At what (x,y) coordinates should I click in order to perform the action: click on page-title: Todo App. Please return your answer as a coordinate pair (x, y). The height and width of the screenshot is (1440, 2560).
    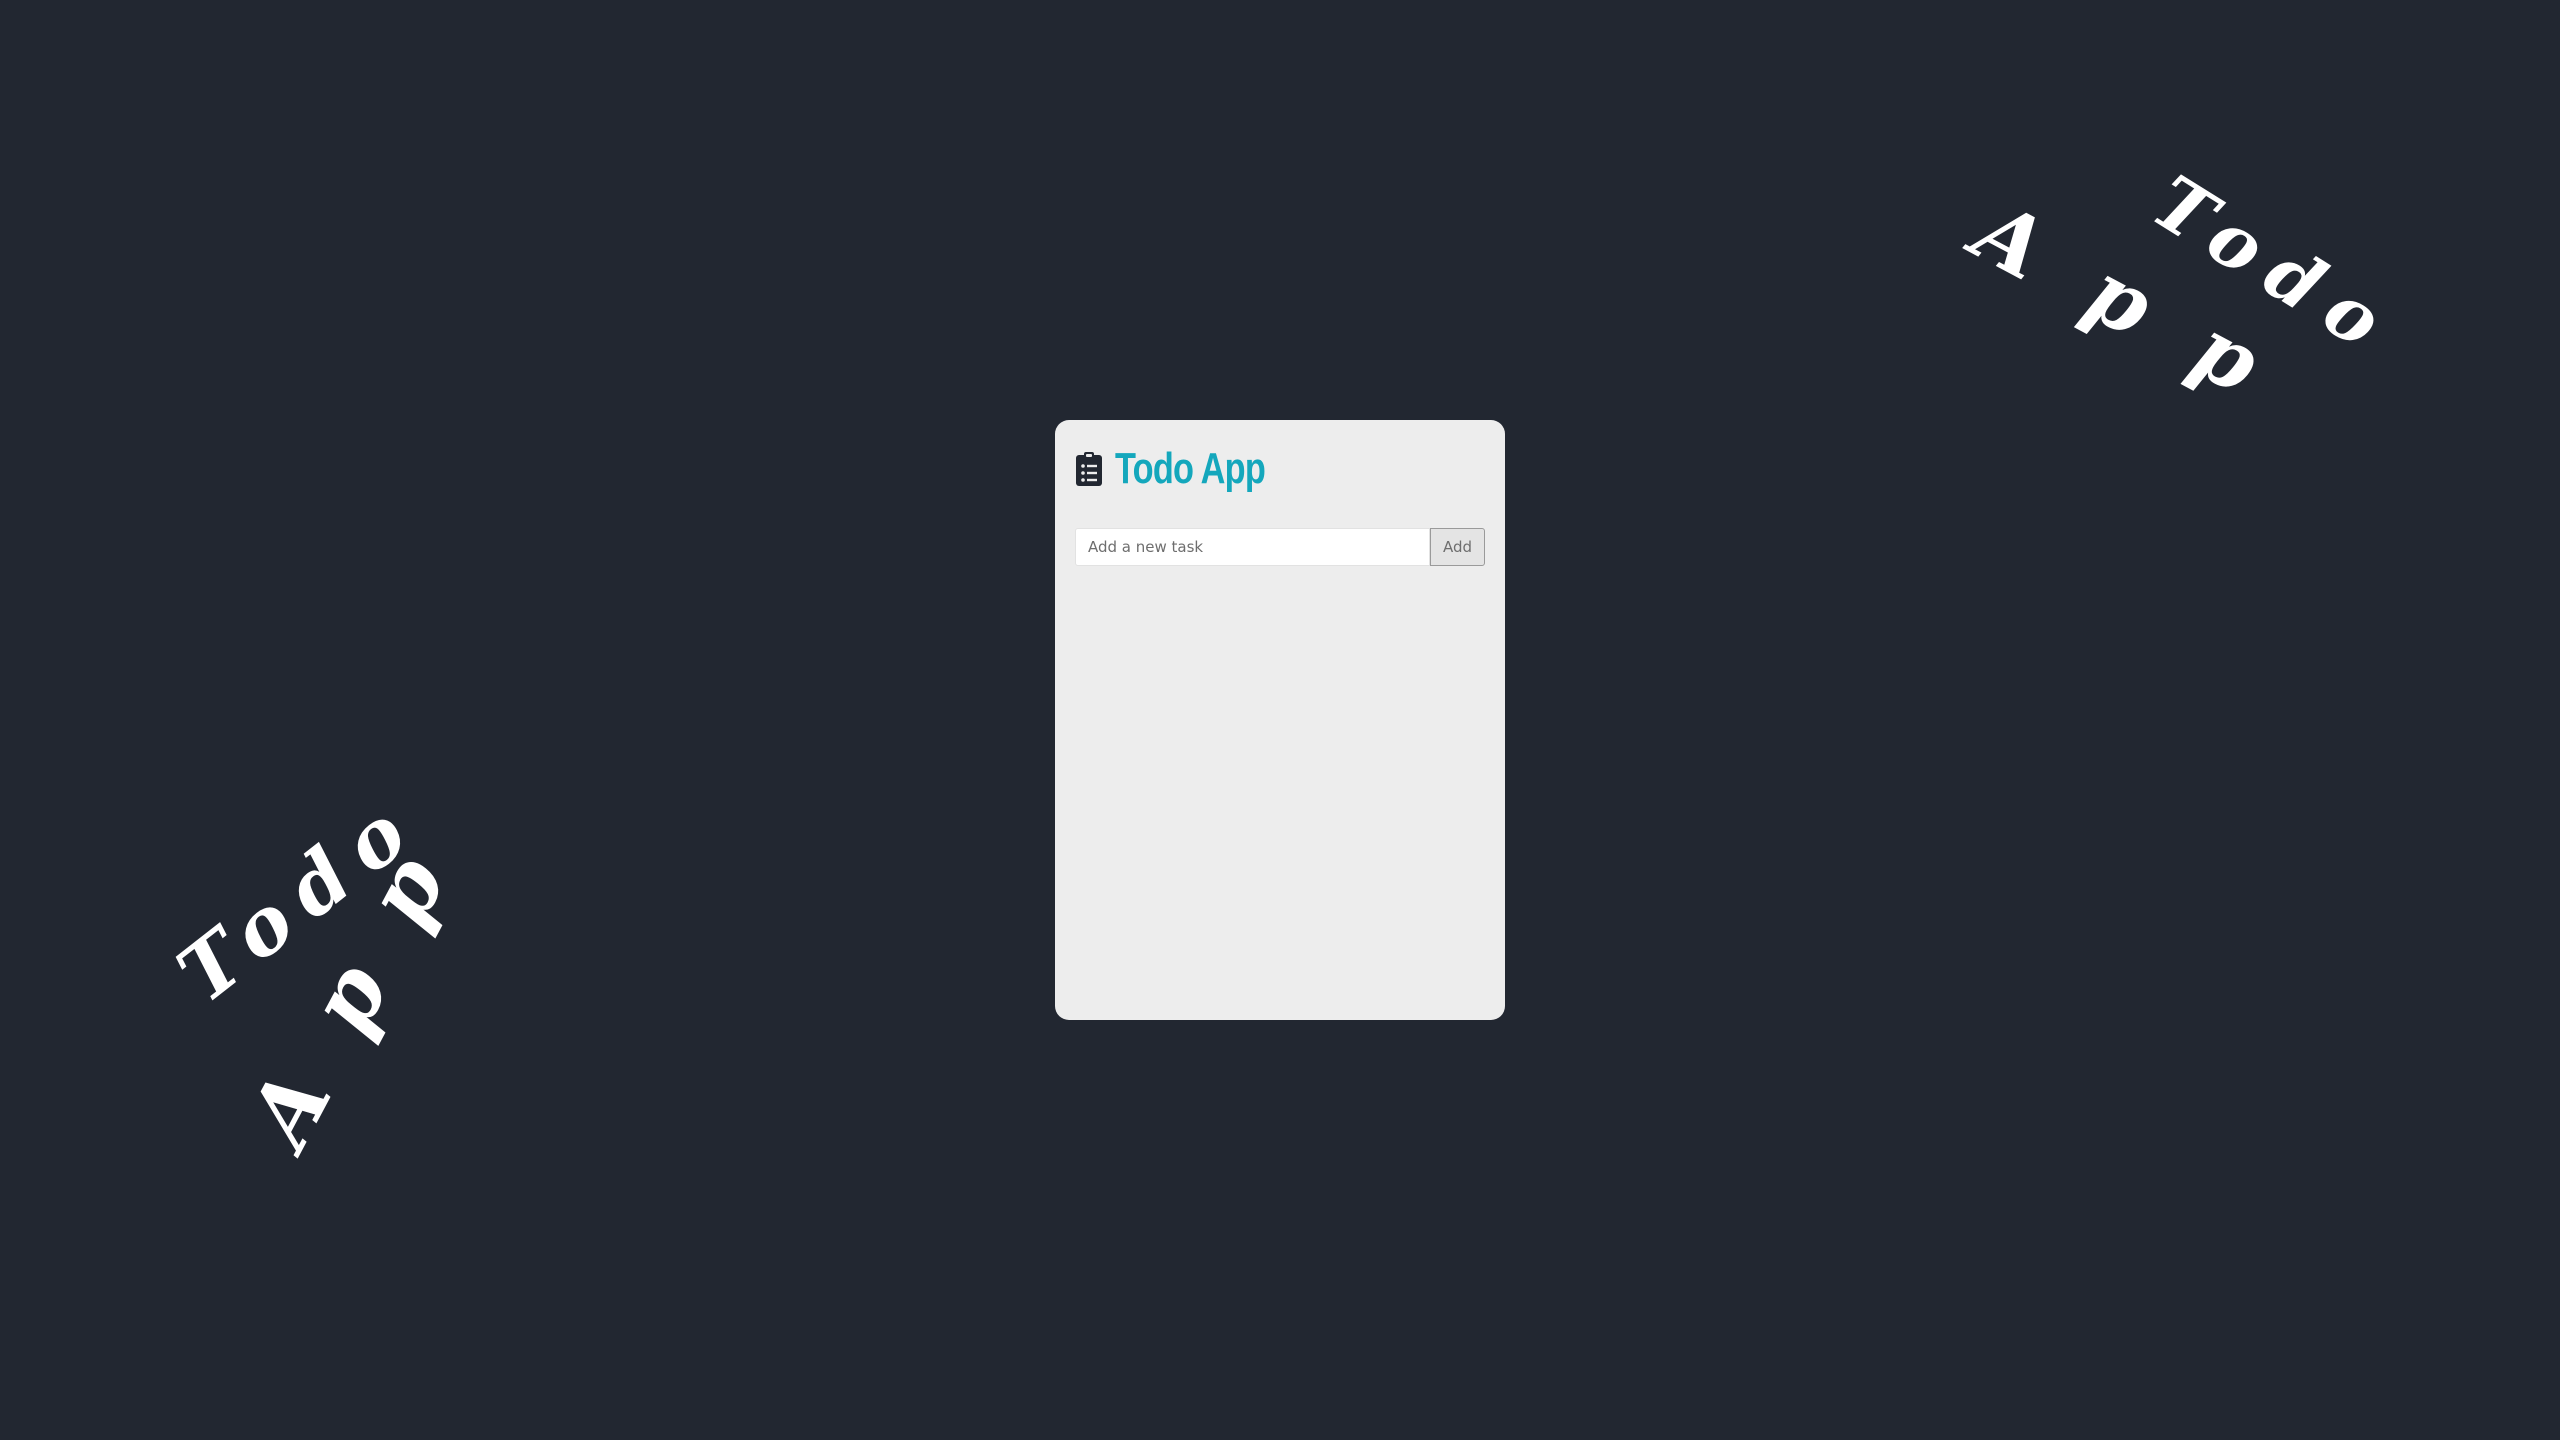
    Looking at the image, I should click on (1190, 468).